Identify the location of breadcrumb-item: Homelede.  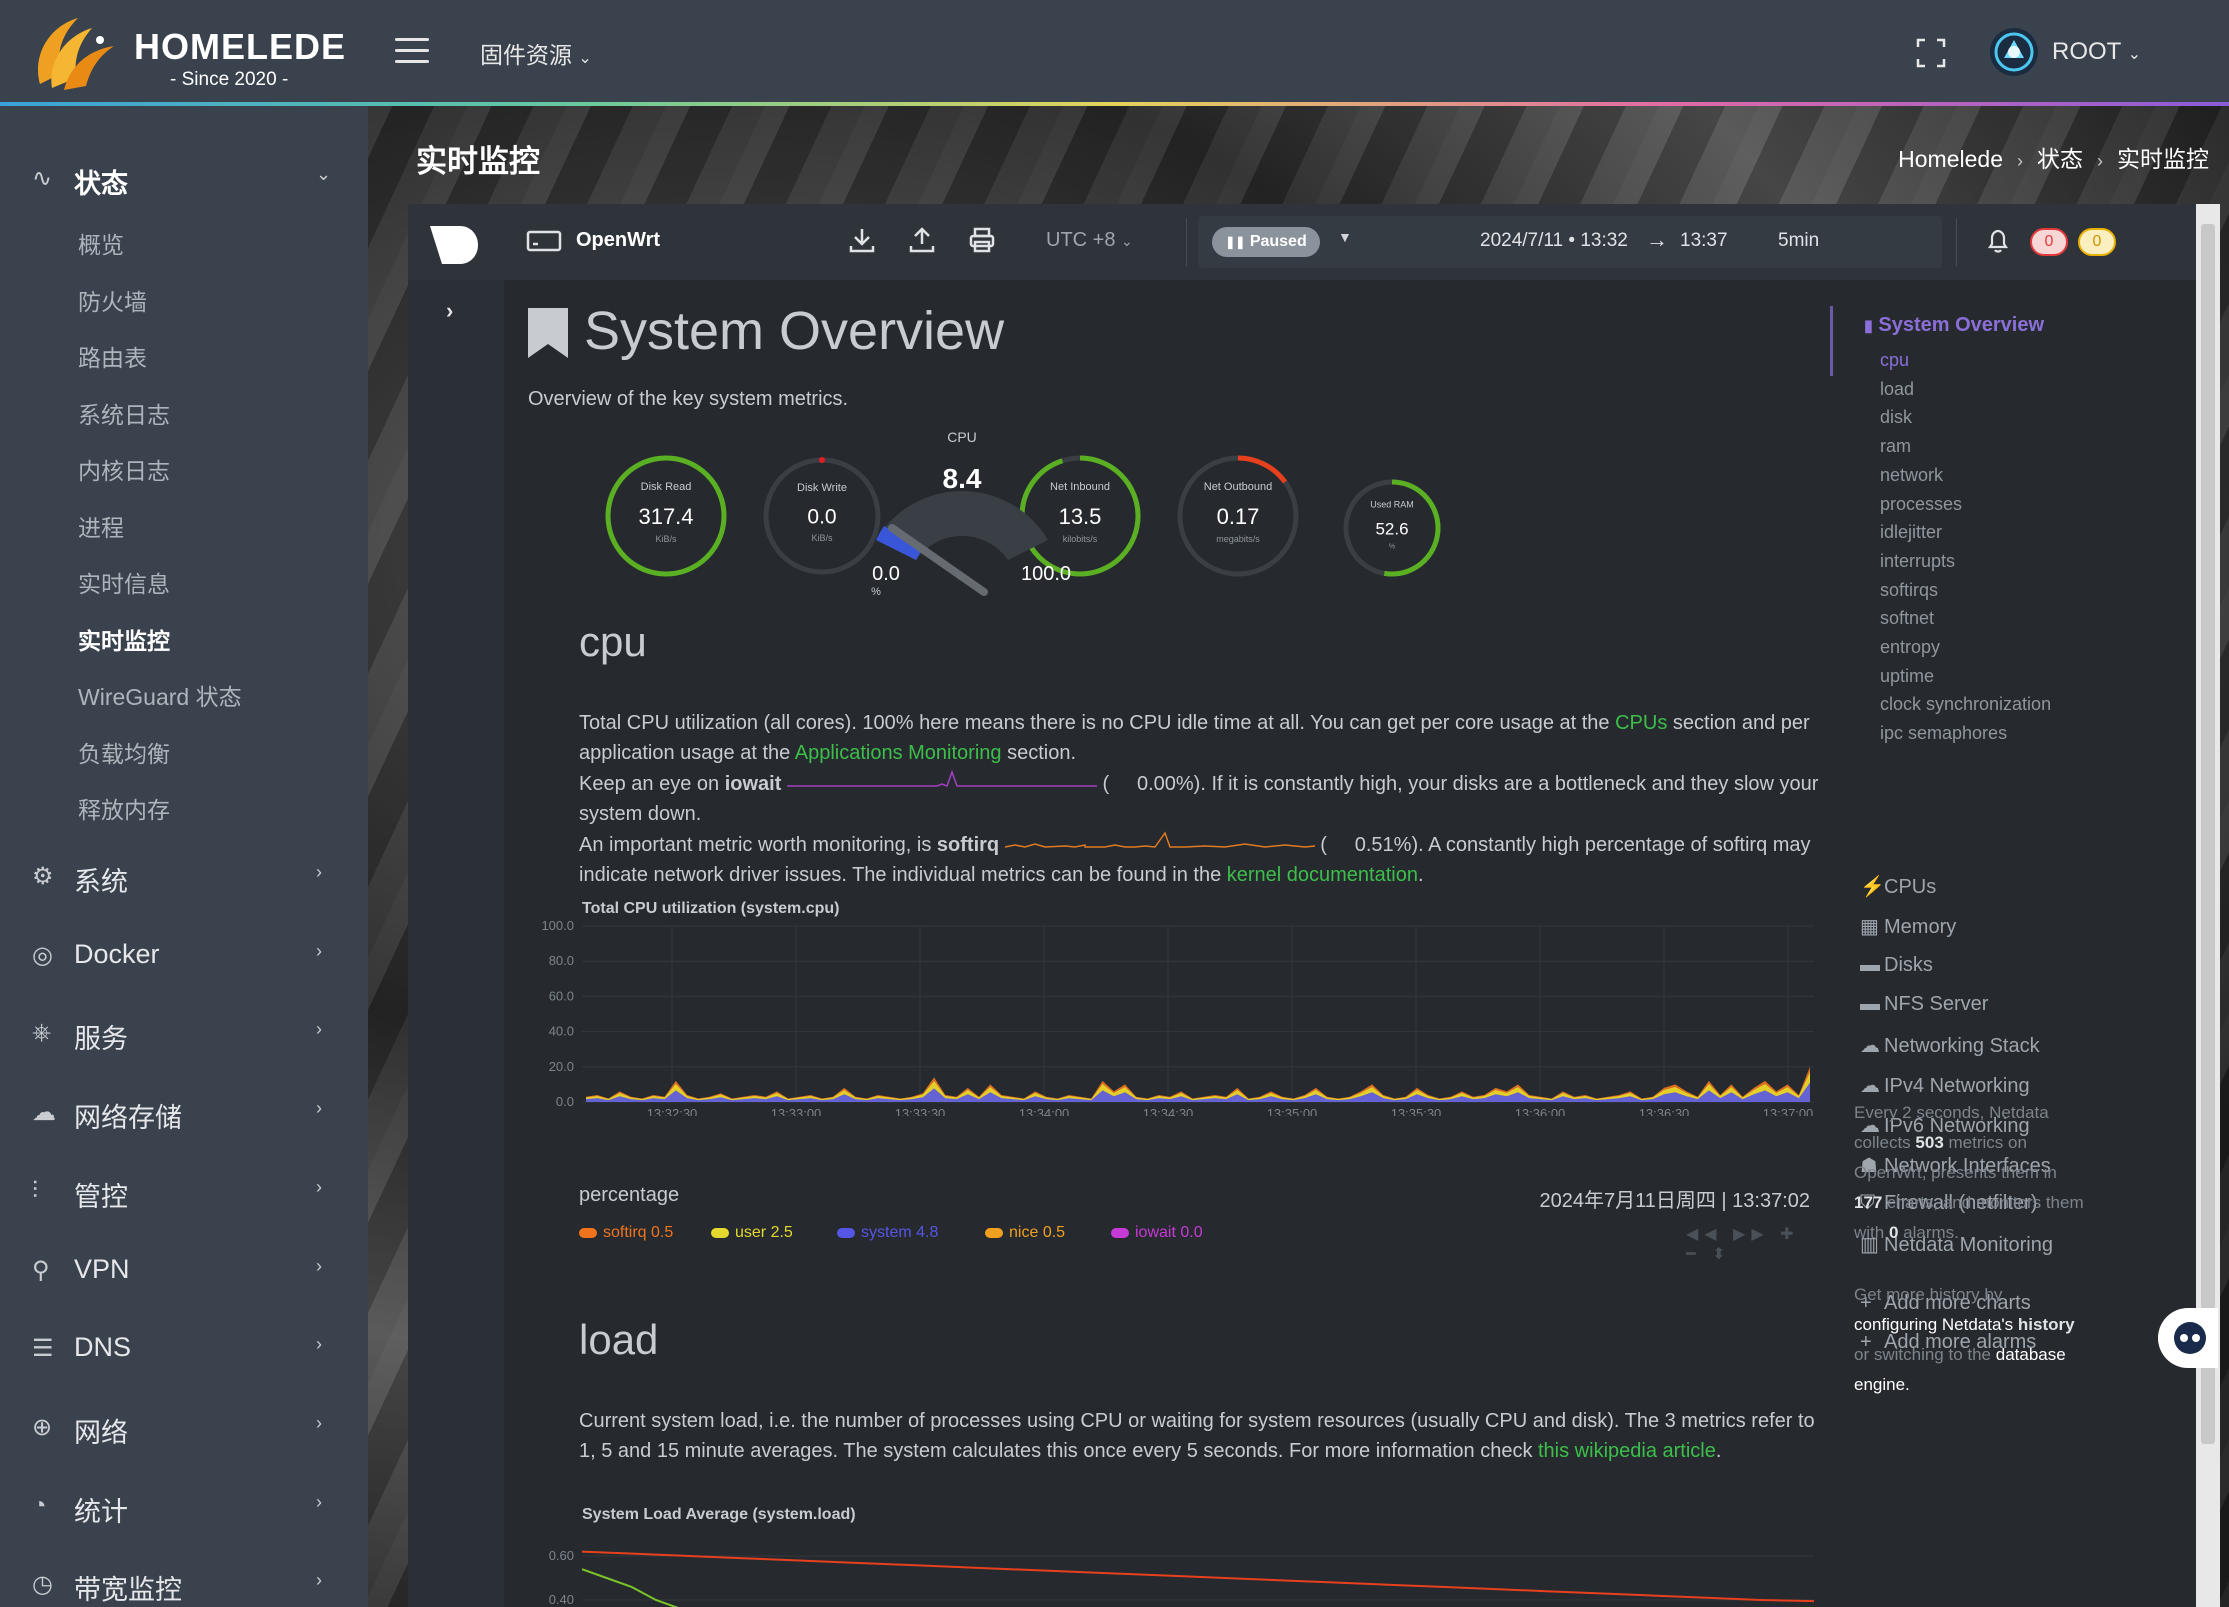
(1950, 159).